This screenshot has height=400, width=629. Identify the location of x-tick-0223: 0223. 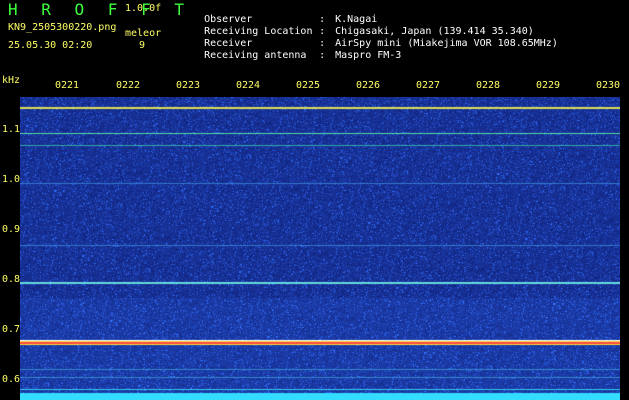
(188, 85).